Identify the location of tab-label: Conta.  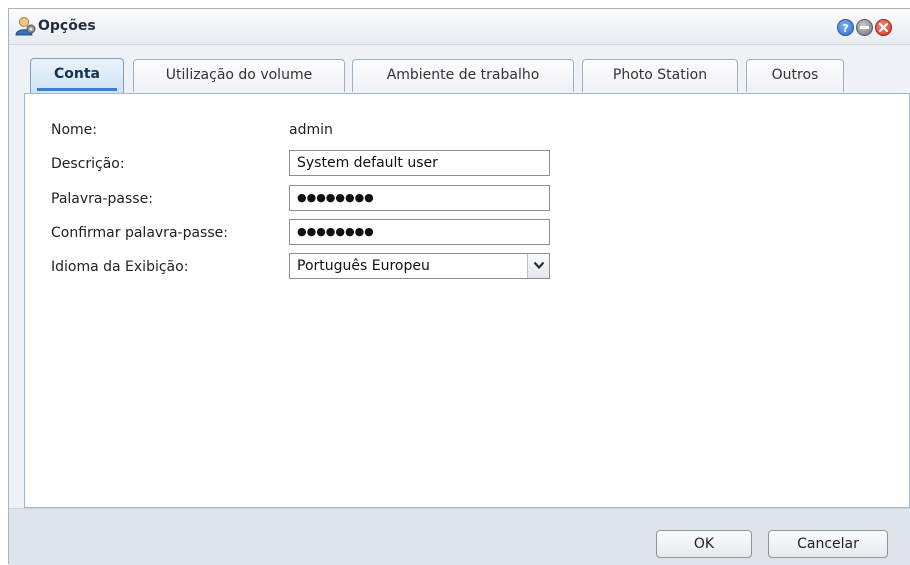
(77, 74).